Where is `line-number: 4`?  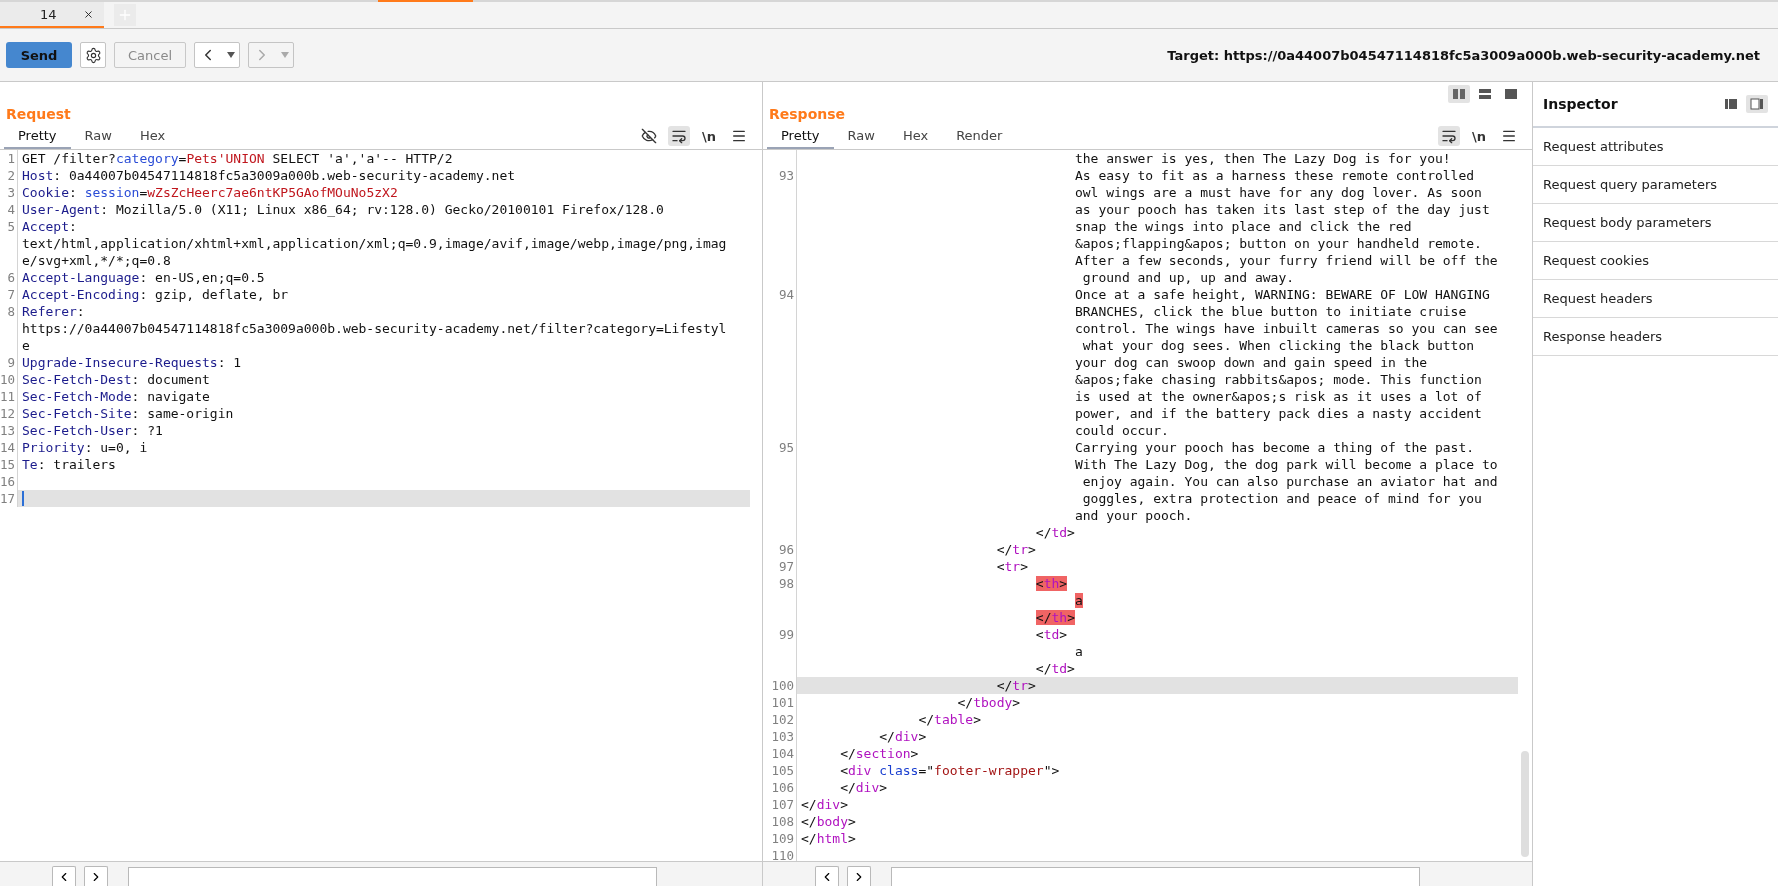
line-number: 4 is located at coordinates (11, 209).